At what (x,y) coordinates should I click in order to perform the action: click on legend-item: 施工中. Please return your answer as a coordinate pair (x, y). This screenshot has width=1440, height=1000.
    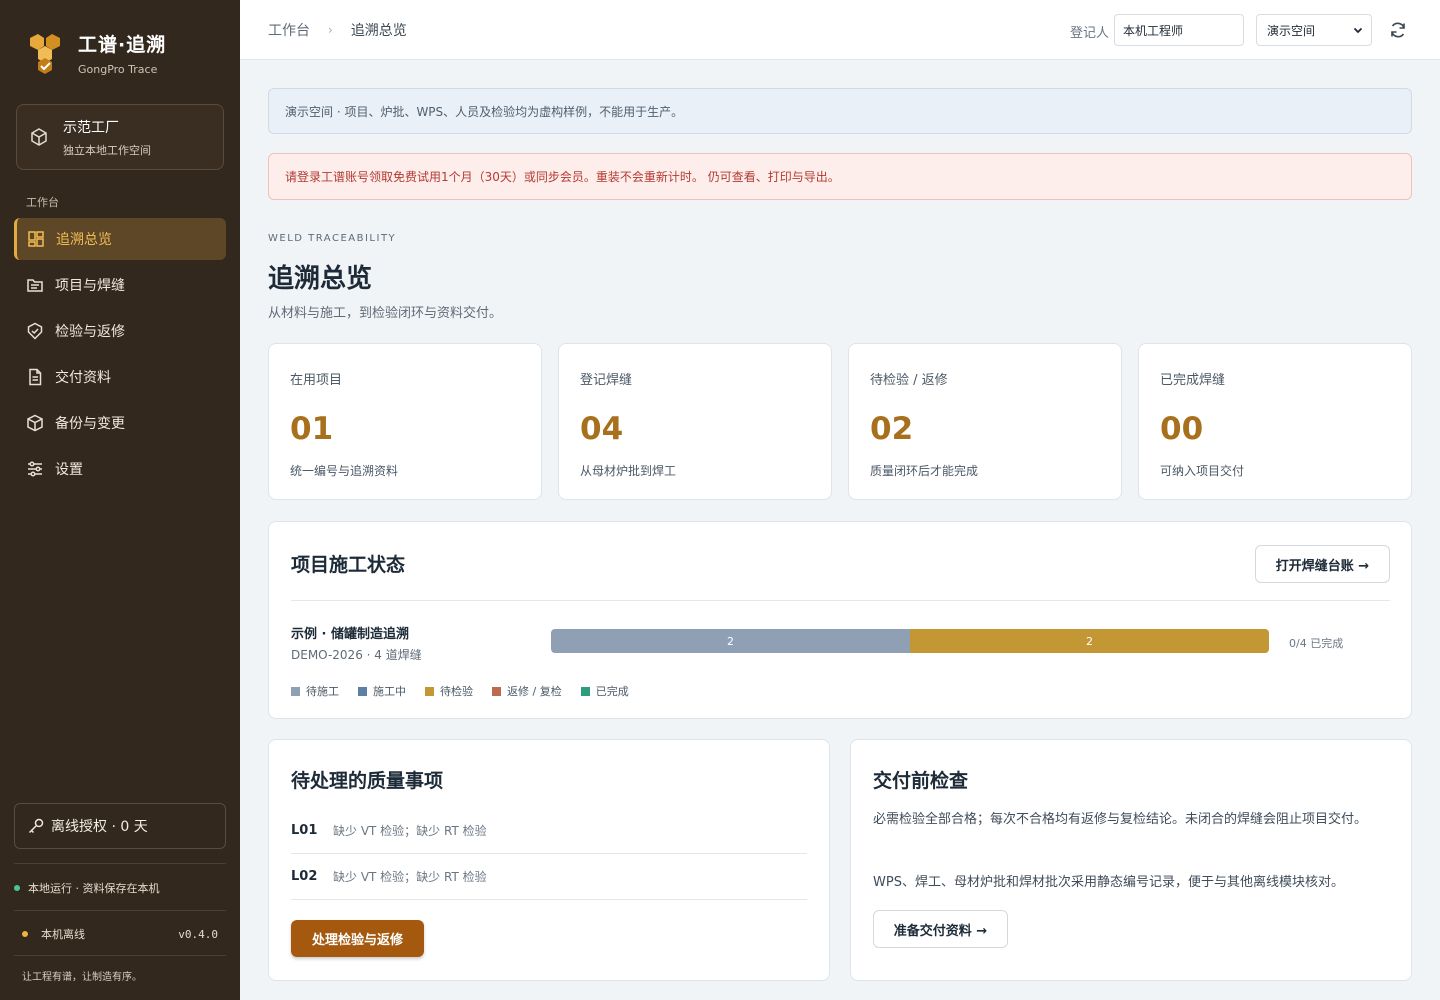
    Looking at the image, I should click on (382, 691).